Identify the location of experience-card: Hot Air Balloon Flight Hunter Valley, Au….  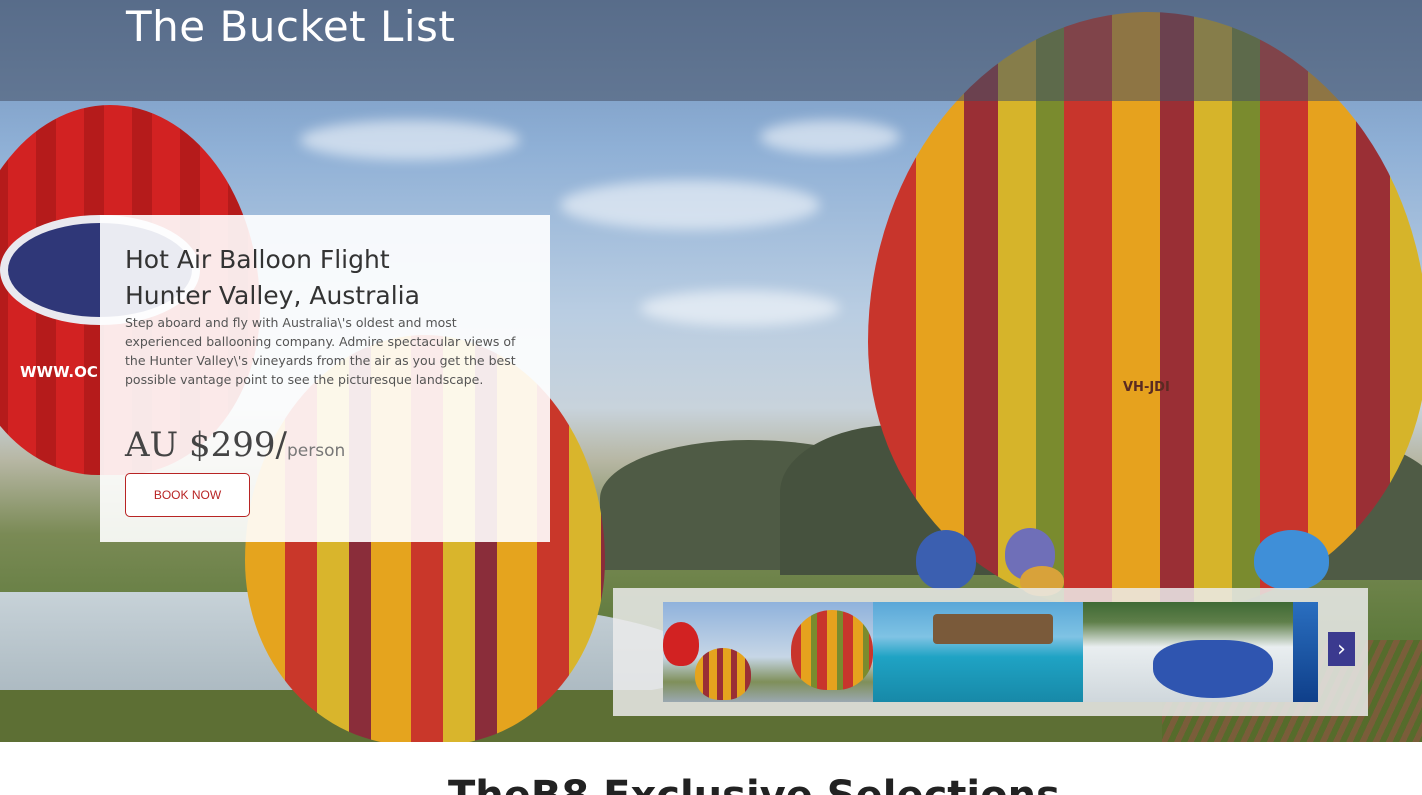
(325, 378).